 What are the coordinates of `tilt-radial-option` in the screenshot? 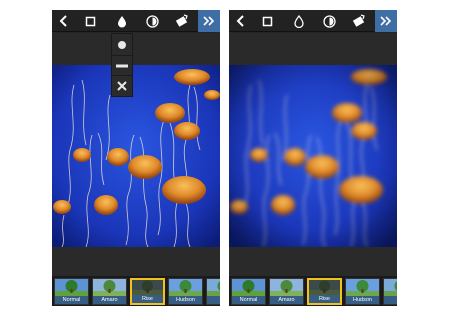 It's located at (122, 45).